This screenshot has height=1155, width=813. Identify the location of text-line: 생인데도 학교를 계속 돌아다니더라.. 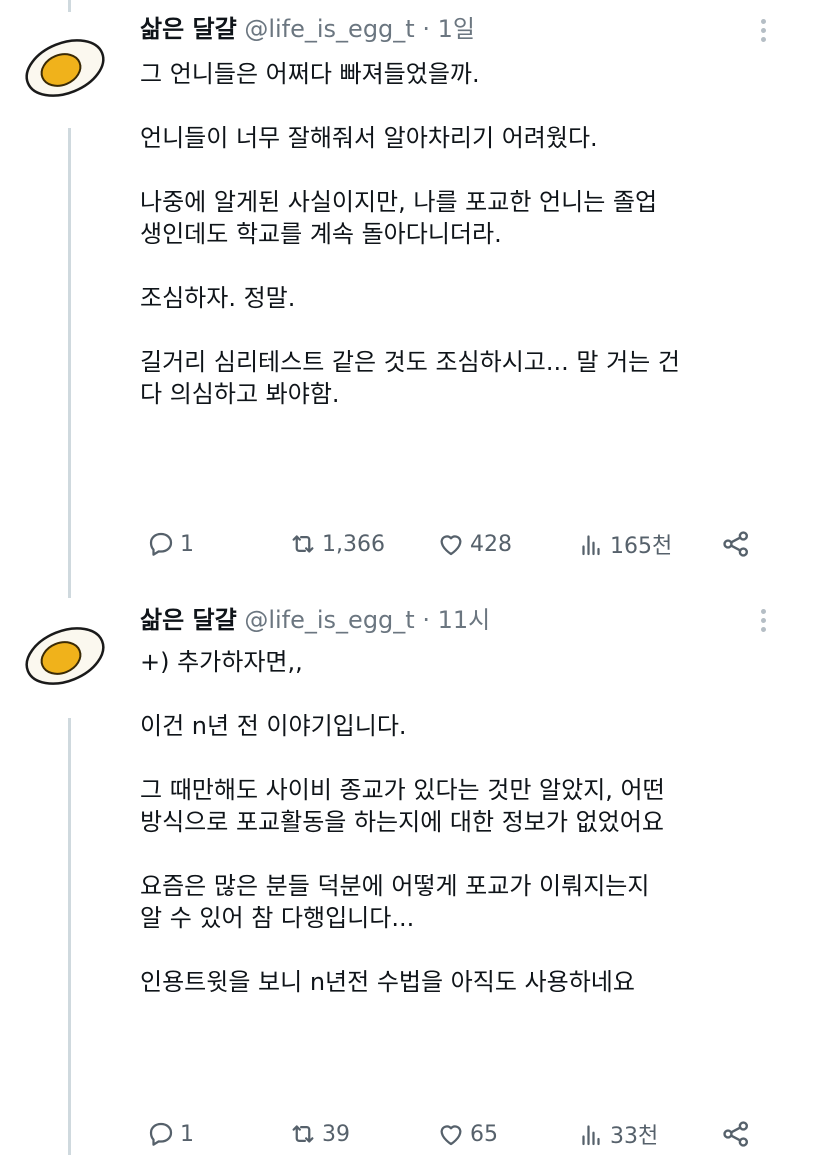
(321, 234).